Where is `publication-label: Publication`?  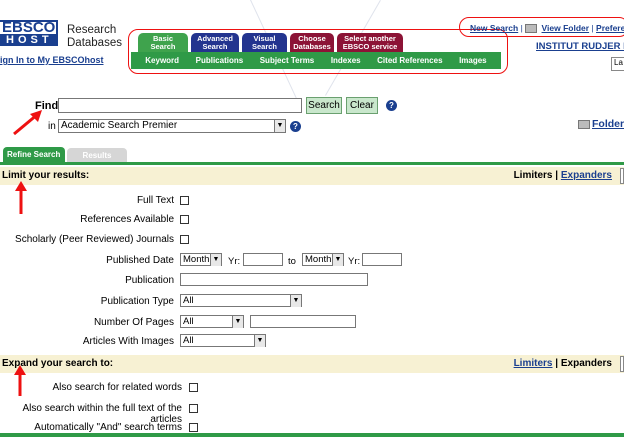 publication-label: Publication is located at coordinates (149, 280).